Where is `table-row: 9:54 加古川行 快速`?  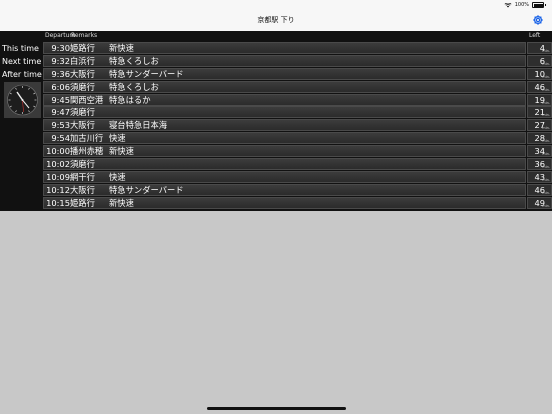
table-row: 9:54 加古川行 快速 is located at coordinates (284, 138).